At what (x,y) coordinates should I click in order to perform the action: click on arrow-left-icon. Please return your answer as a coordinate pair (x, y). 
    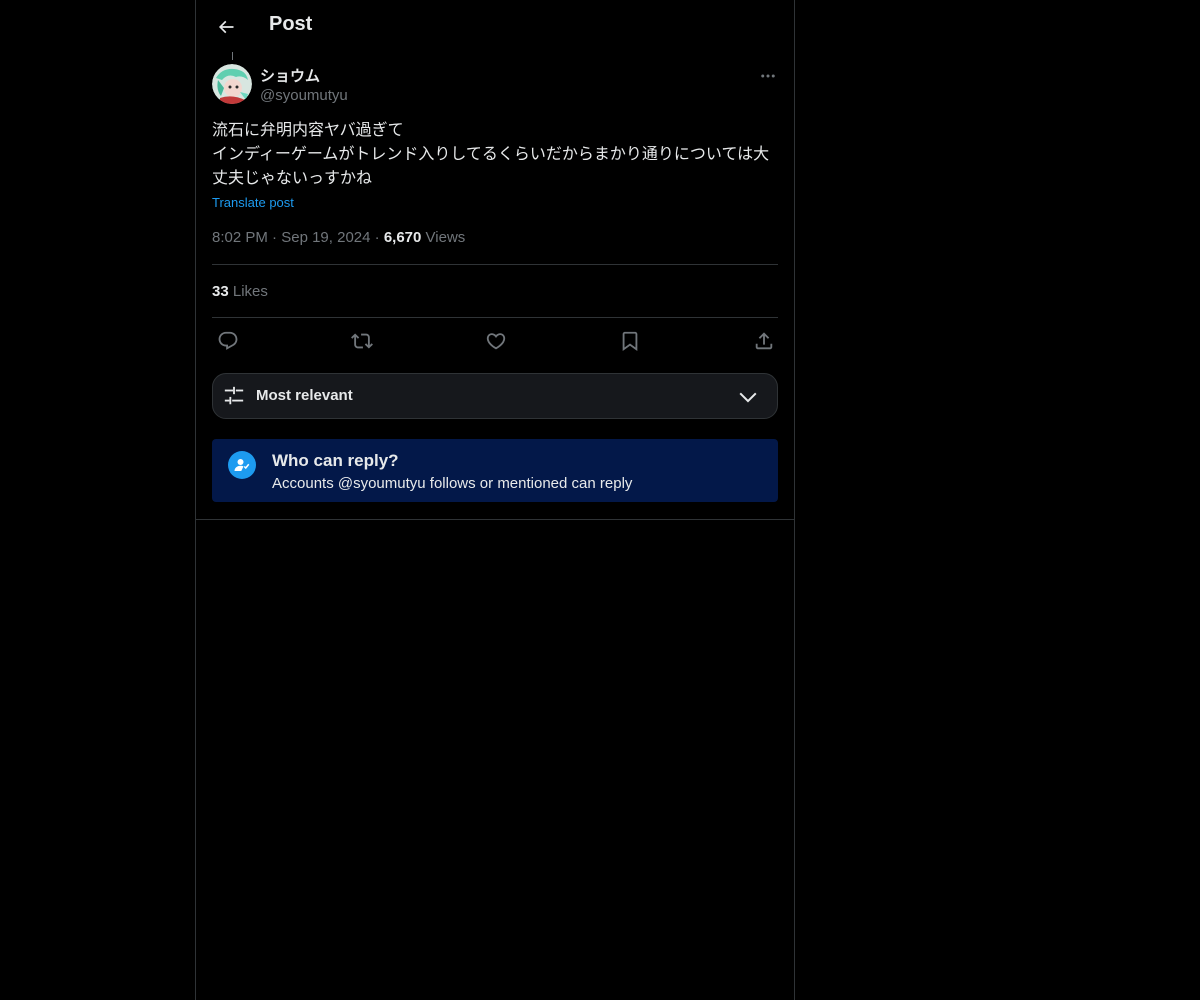
    Looking at the image, I should click on (226, 27).